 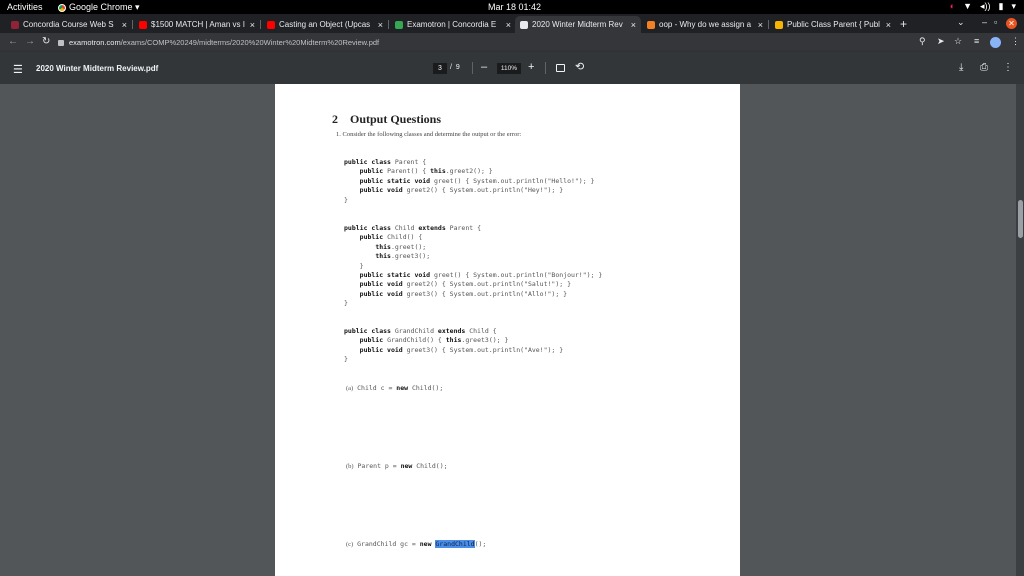 I want to click on tab-search-icon: ⌄, so click(x=961, y=22).